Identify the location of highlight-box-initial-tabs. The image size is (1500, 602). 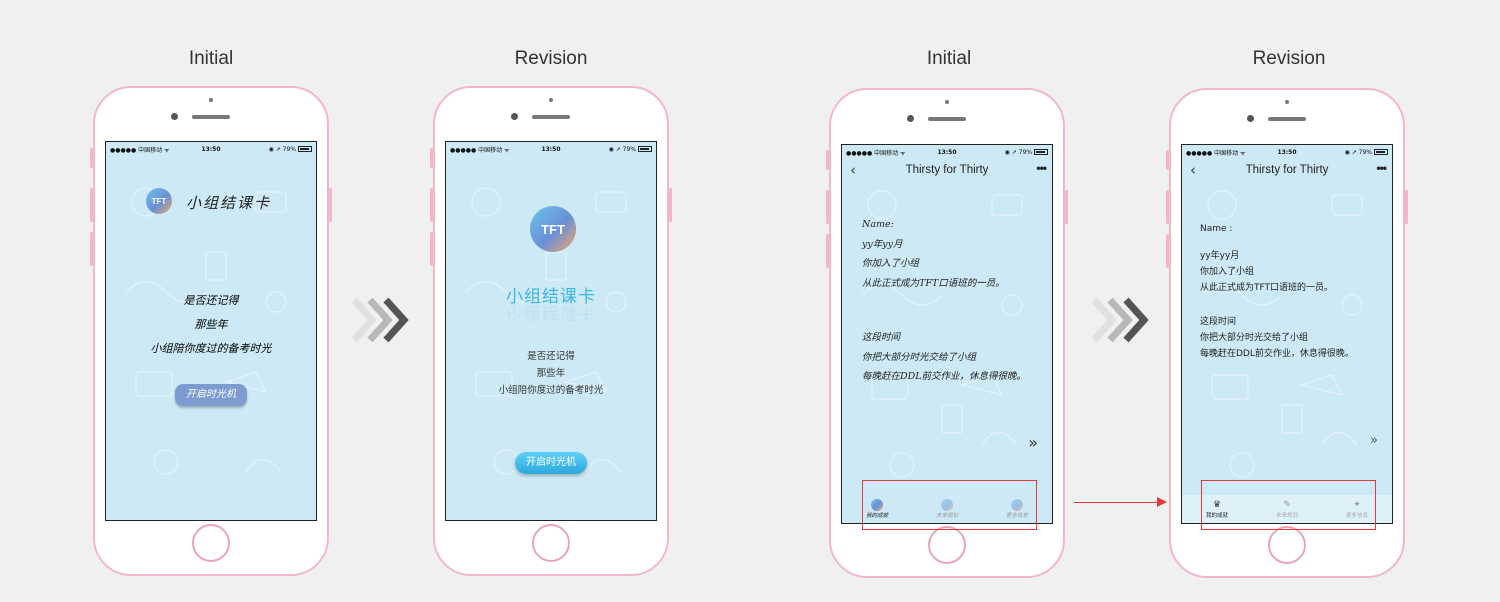
(949, 505).